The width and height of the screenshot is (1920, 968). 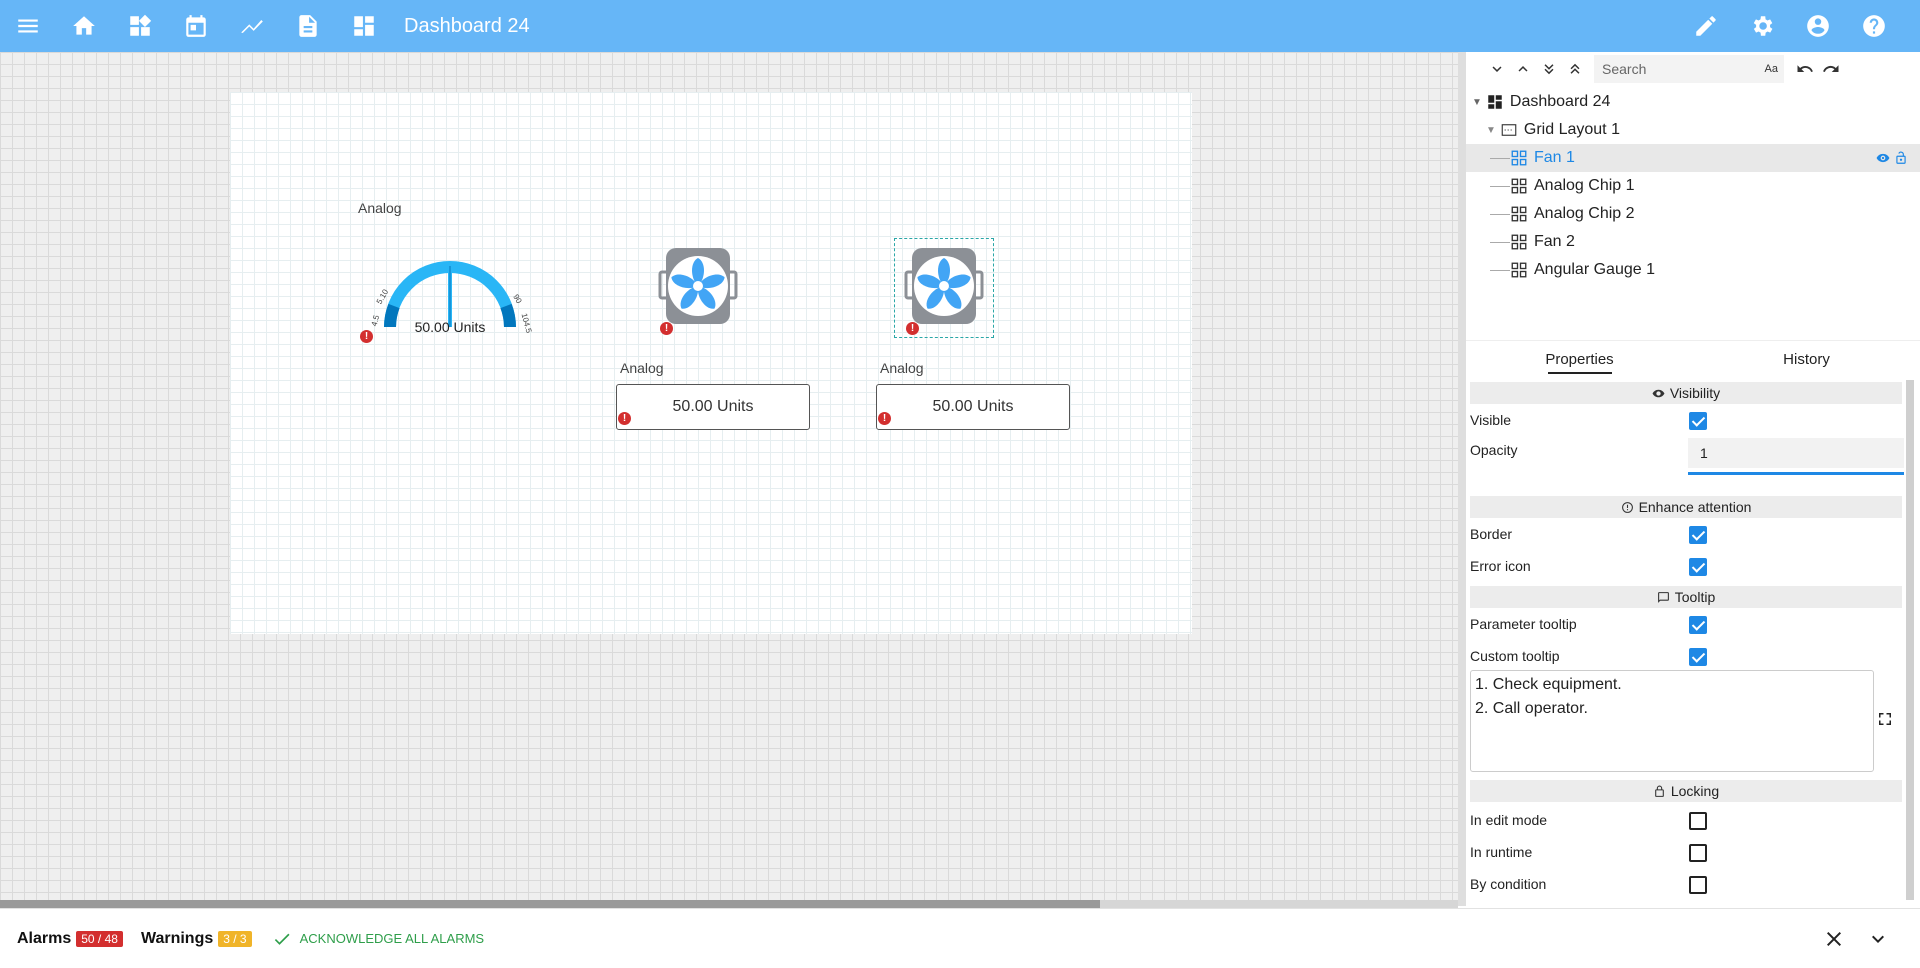 I want to click on custom-tooltip-textarea: 1. Check equipment. 2. Call operator., so click(x=1672, y=721).